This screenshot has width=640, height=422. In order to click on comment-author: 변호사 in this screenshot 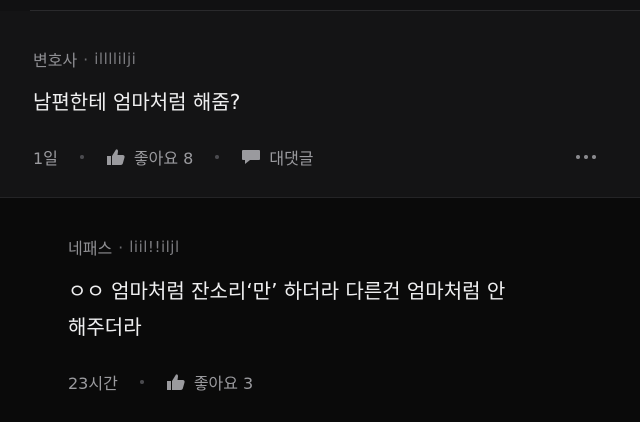, I will do `click(55, 59)`.